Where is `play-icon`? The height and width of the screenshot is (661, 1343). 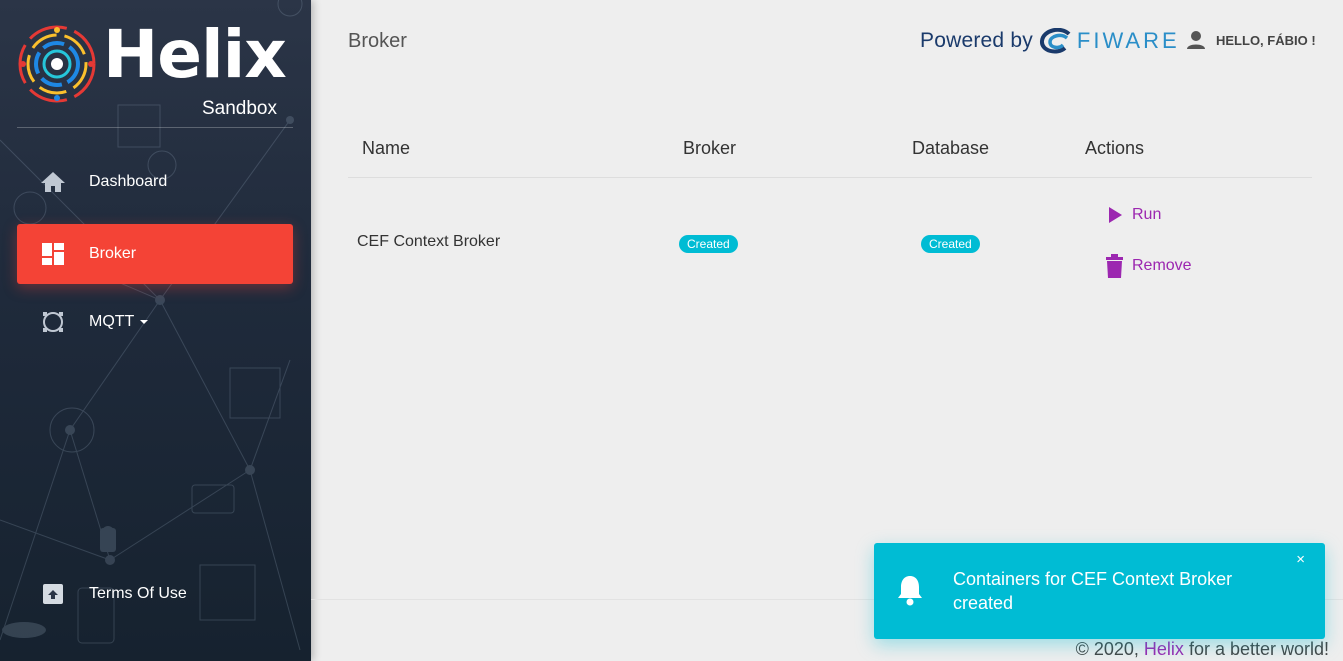
play-icon is located at coordinates (1115, 215).